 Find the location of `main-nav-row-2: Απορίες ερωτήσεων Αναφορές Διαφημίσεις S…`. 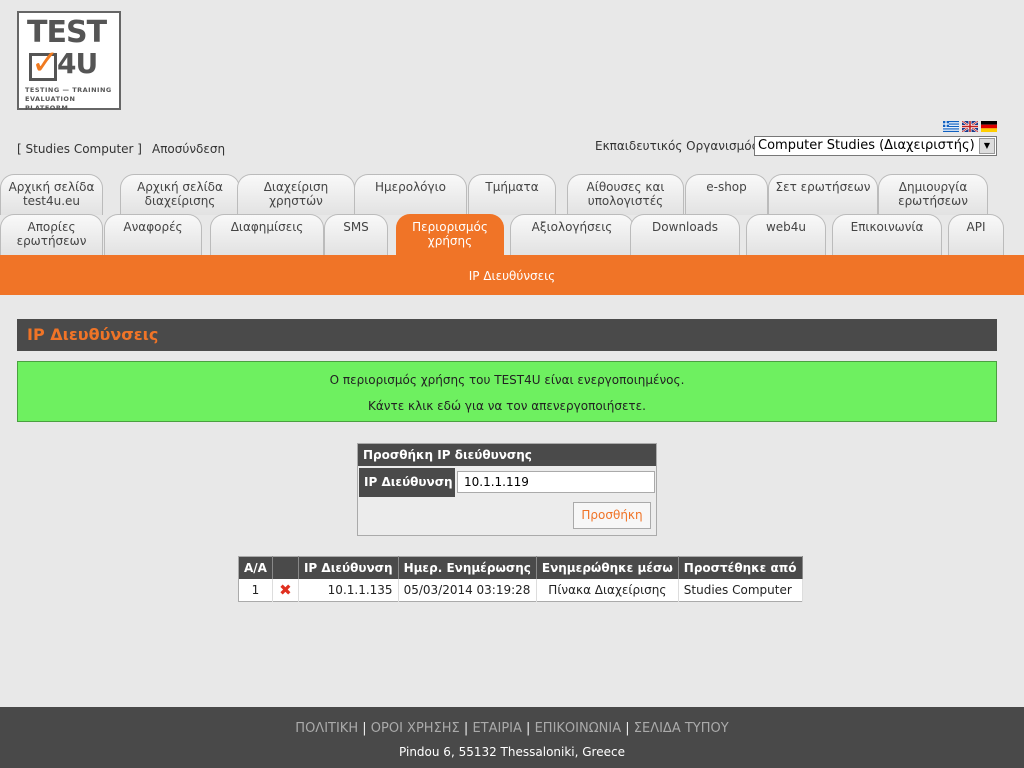

main-nav-row-2: Απορίες ερωτήσεων Αναφορές Διαφημίσεις S… is located at coordinates (512, 234).